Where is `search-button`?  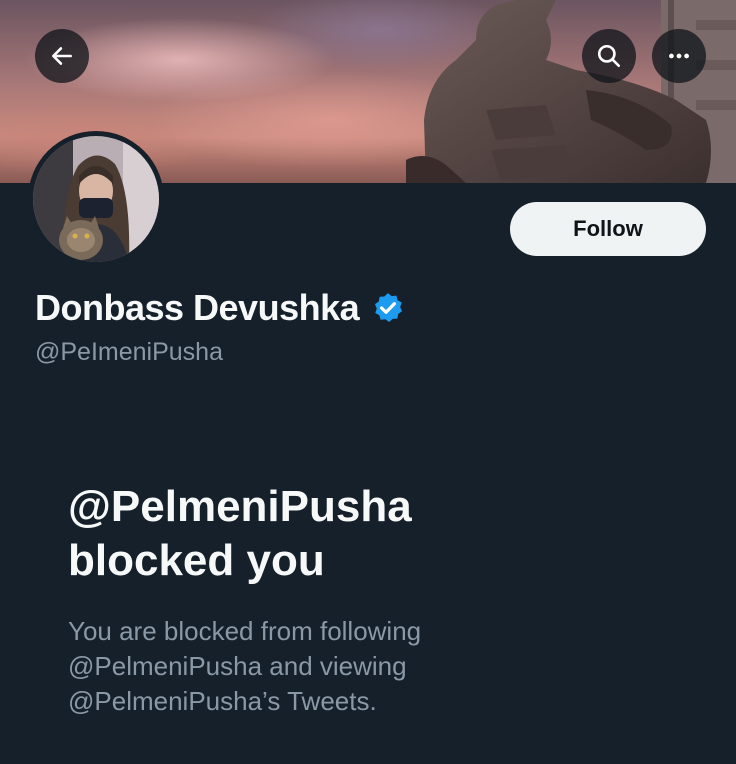 search-button is located at coordinates (609, 56).